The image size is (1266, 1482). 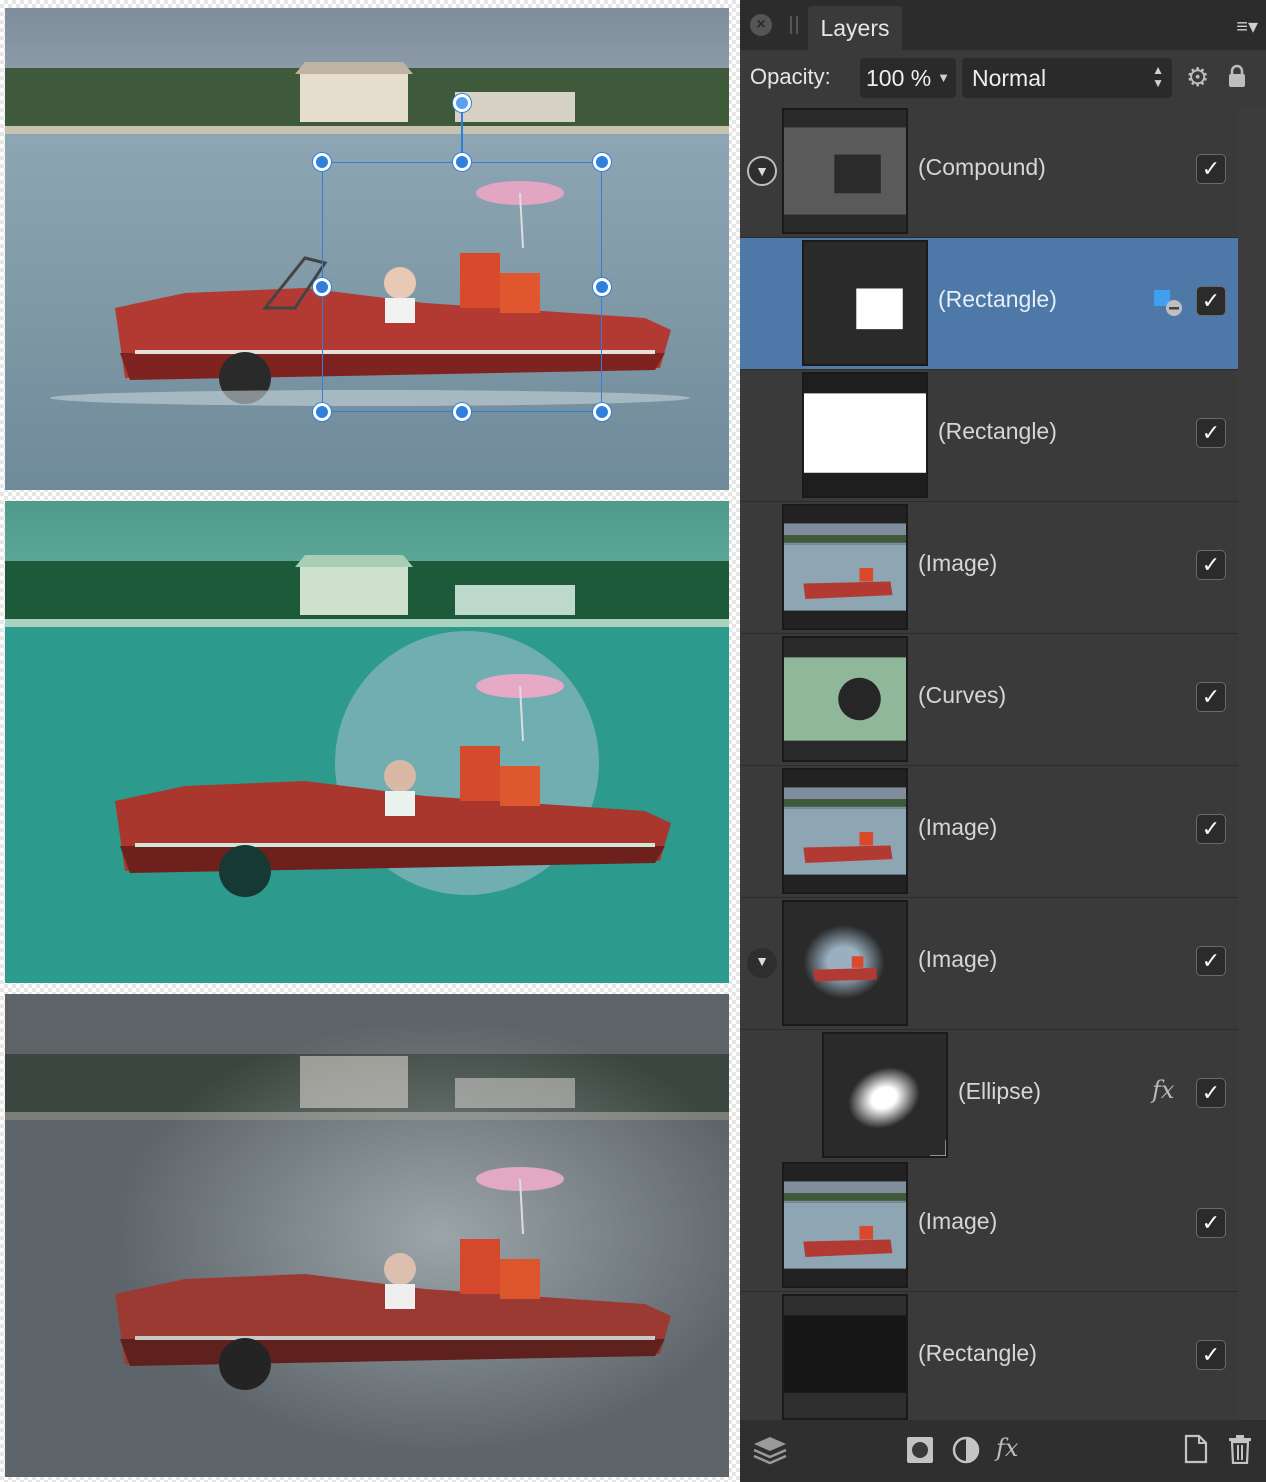 I want to click on caret-down-icon: ▼, so click(x=943, y=78).